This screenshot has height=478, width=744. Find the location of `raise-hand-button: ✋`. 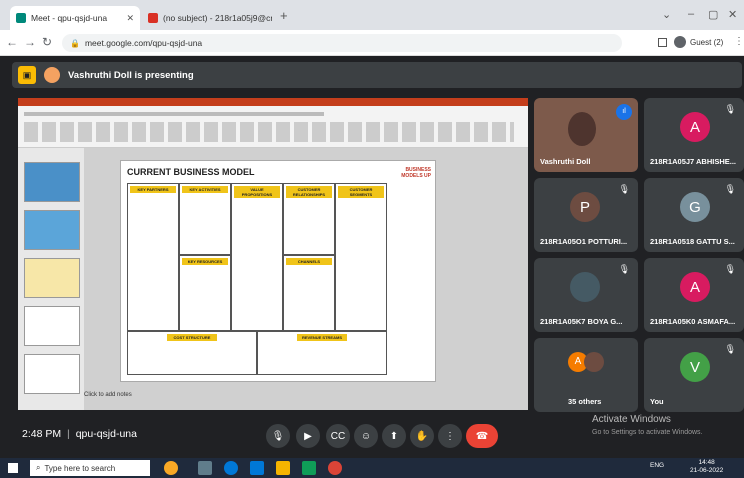

raise-hand-button: ✋ is located at coordinates (422, 436).